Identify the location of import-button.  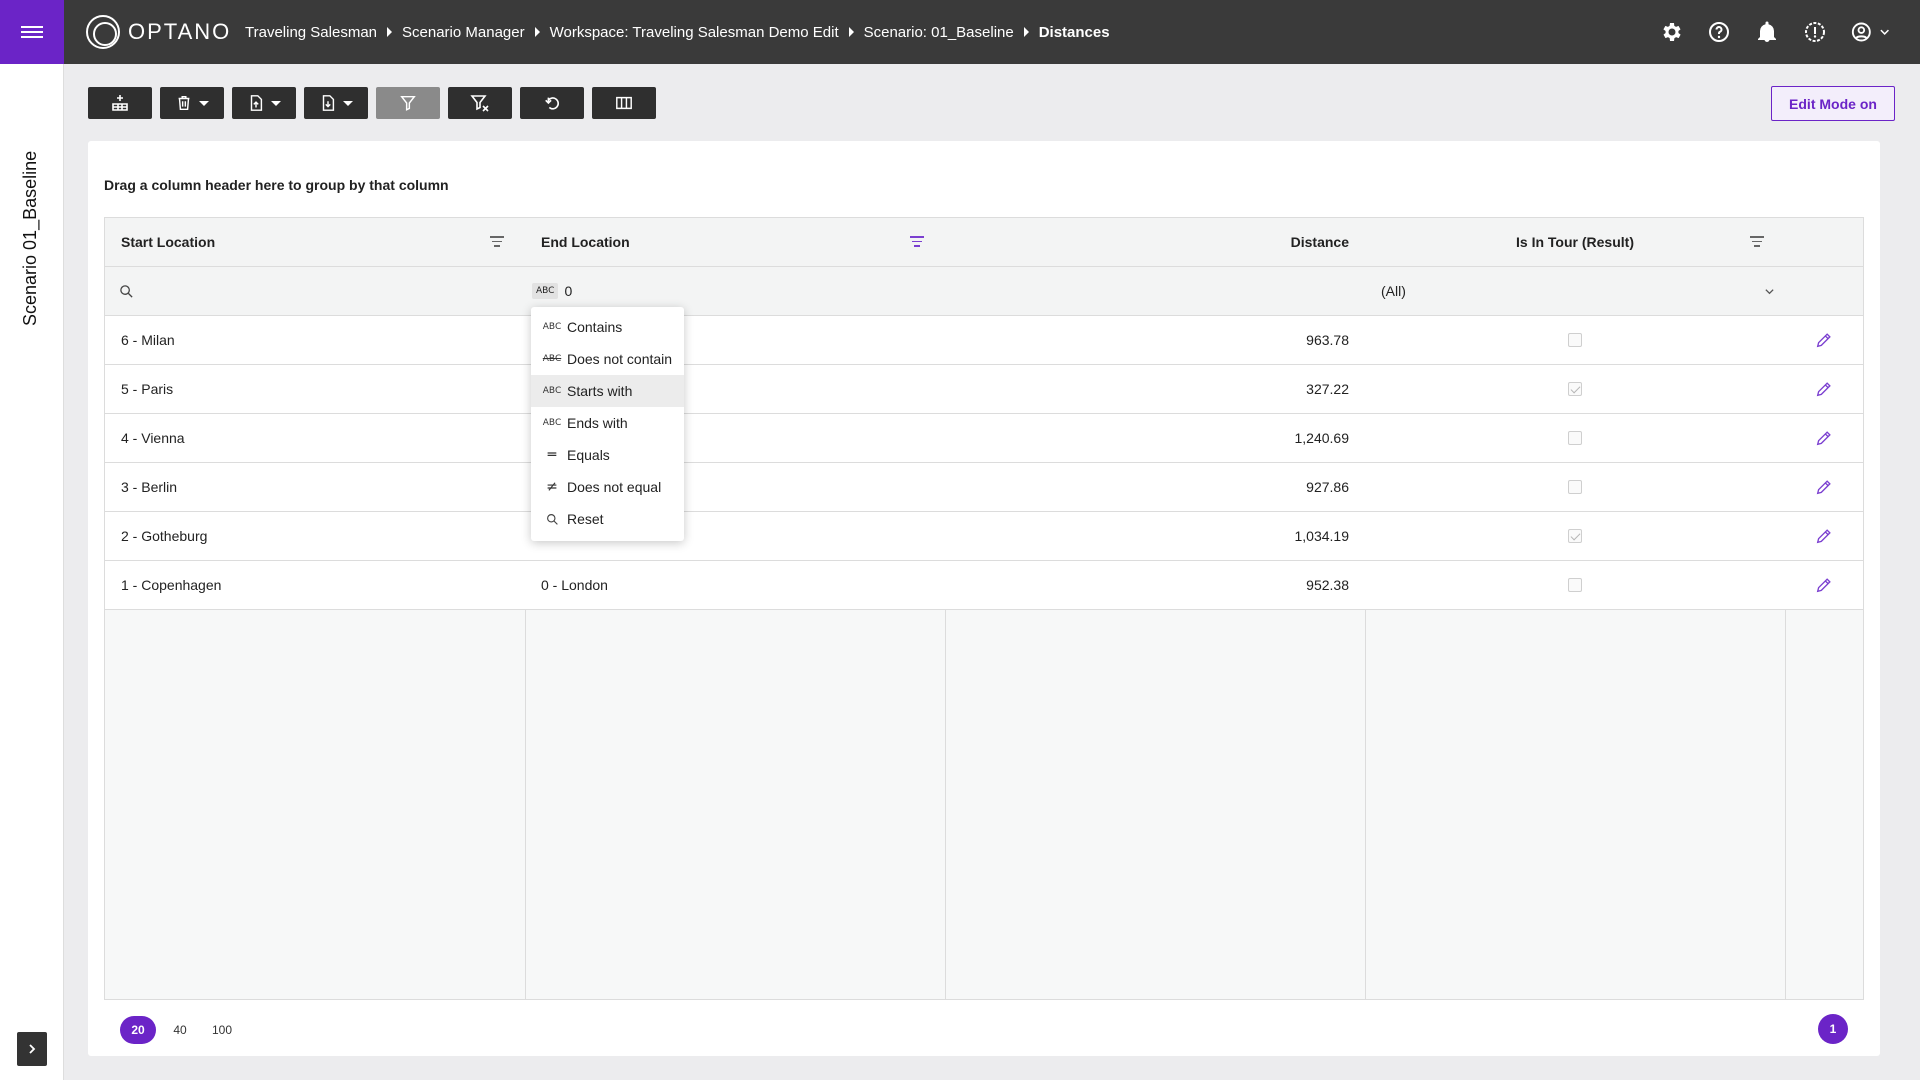
(264, 103).